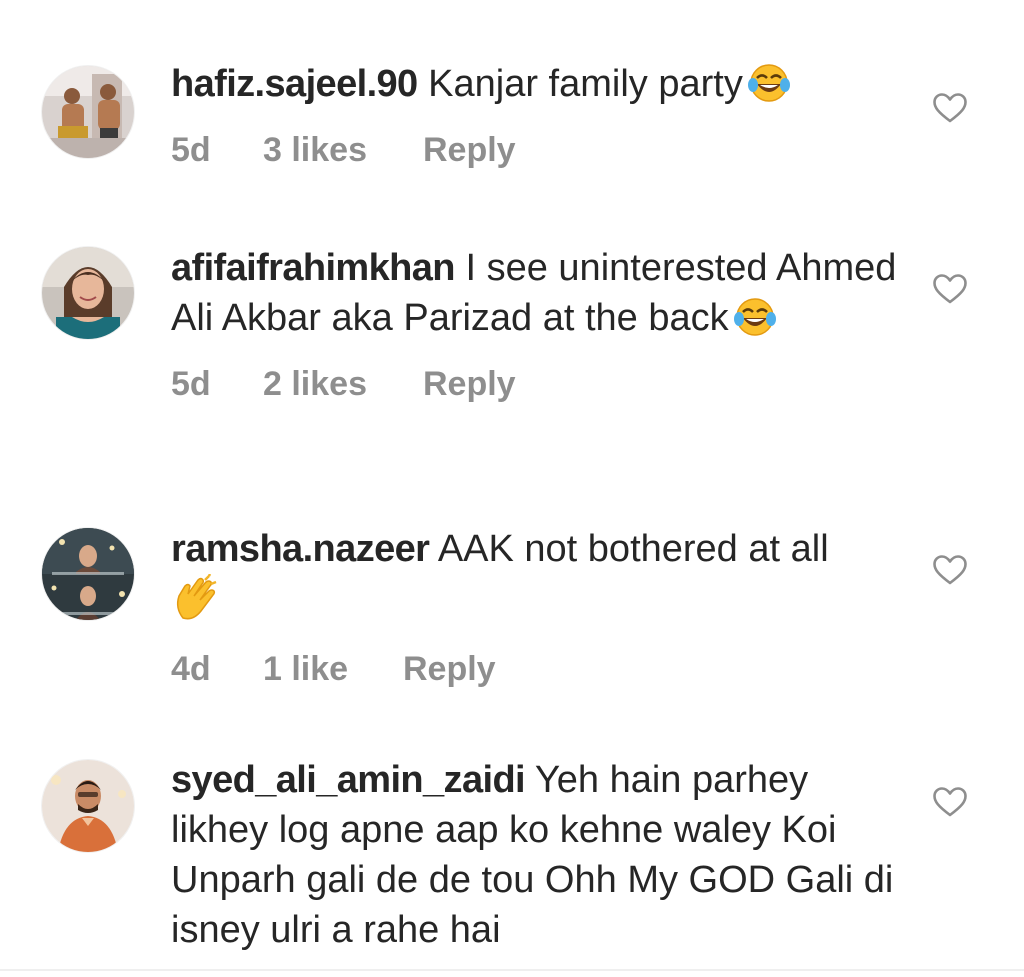  What do you see at coordinates (343, 150) in the screenshot?
I see `comment-likes-count: 3 likes` at bounding box center [343, 150].